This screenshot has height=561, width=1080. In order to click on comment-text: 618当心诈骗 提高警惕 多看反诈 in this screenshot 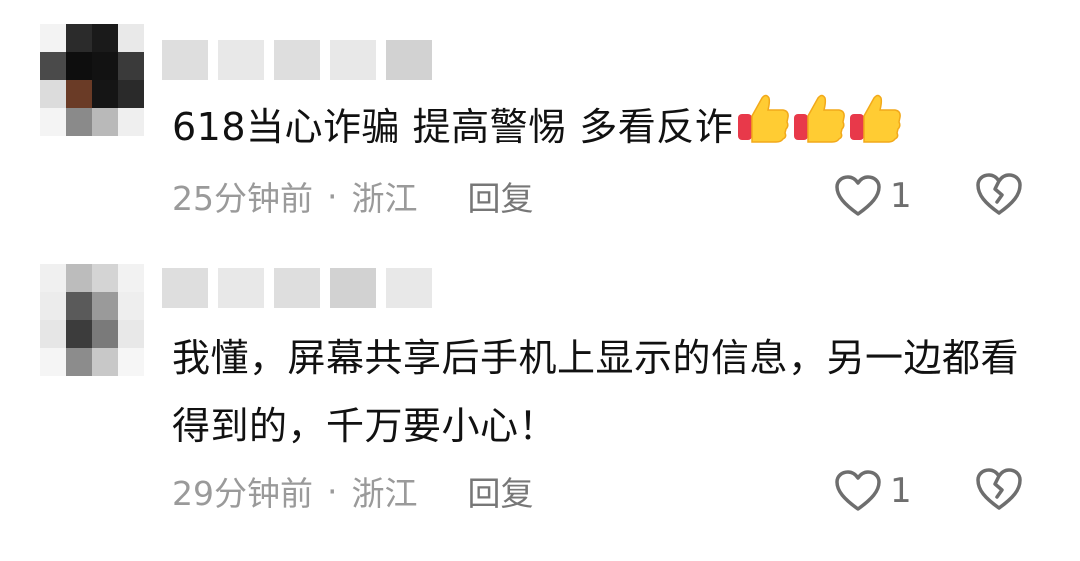, I will do `click(602, 126)`.